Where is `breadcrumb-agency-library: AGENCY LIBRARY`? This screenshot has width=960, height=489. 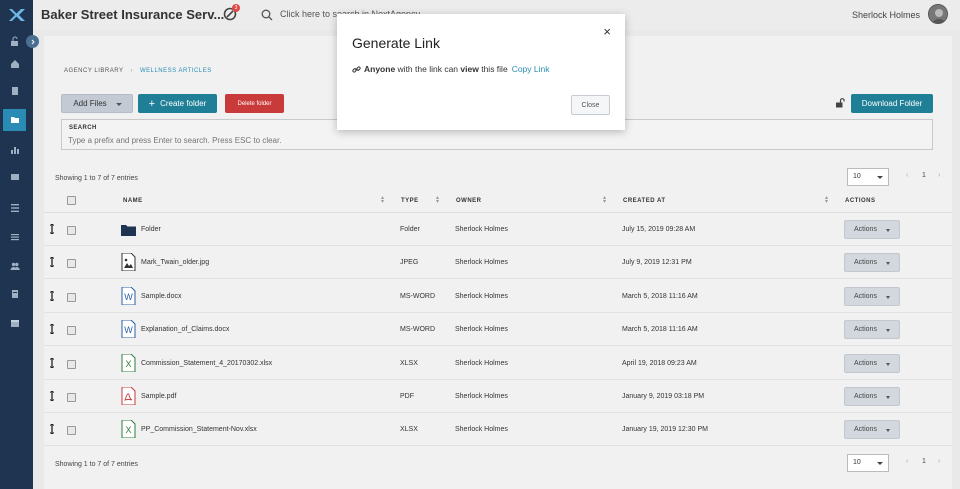 breadcrumb-agency-library: AGENCY LIBRARY is located at coordinates (93, 71).